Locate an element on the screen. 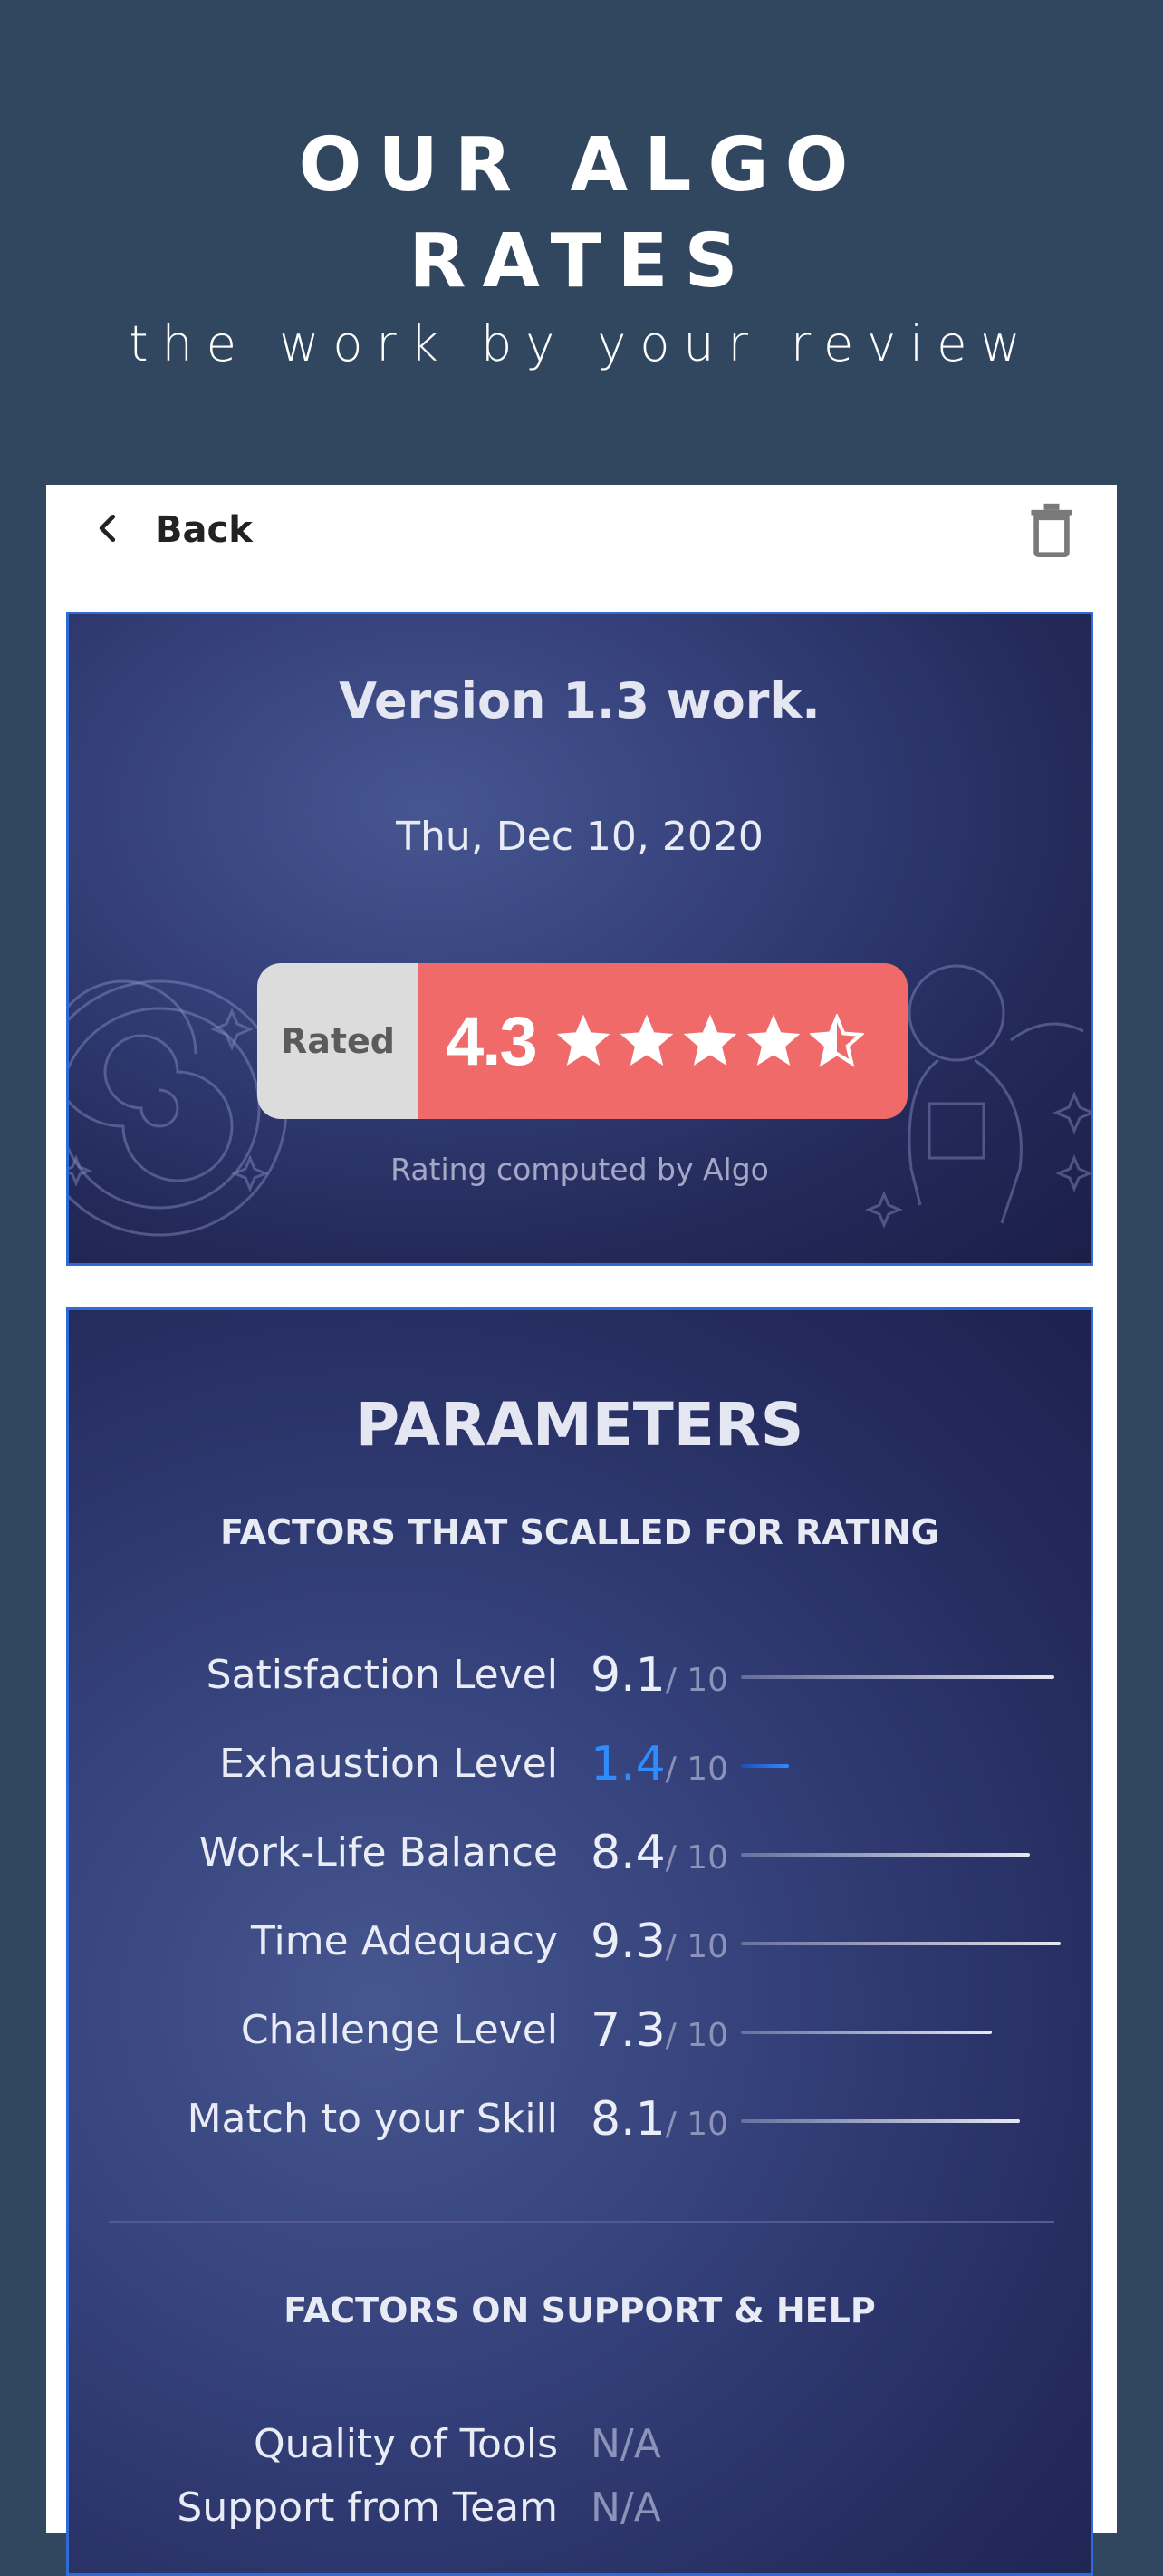 Image resolution: width=1163 pixels, height=2576 pixels. support-label: Quality of Tools is located at coordinates (406, 2444).